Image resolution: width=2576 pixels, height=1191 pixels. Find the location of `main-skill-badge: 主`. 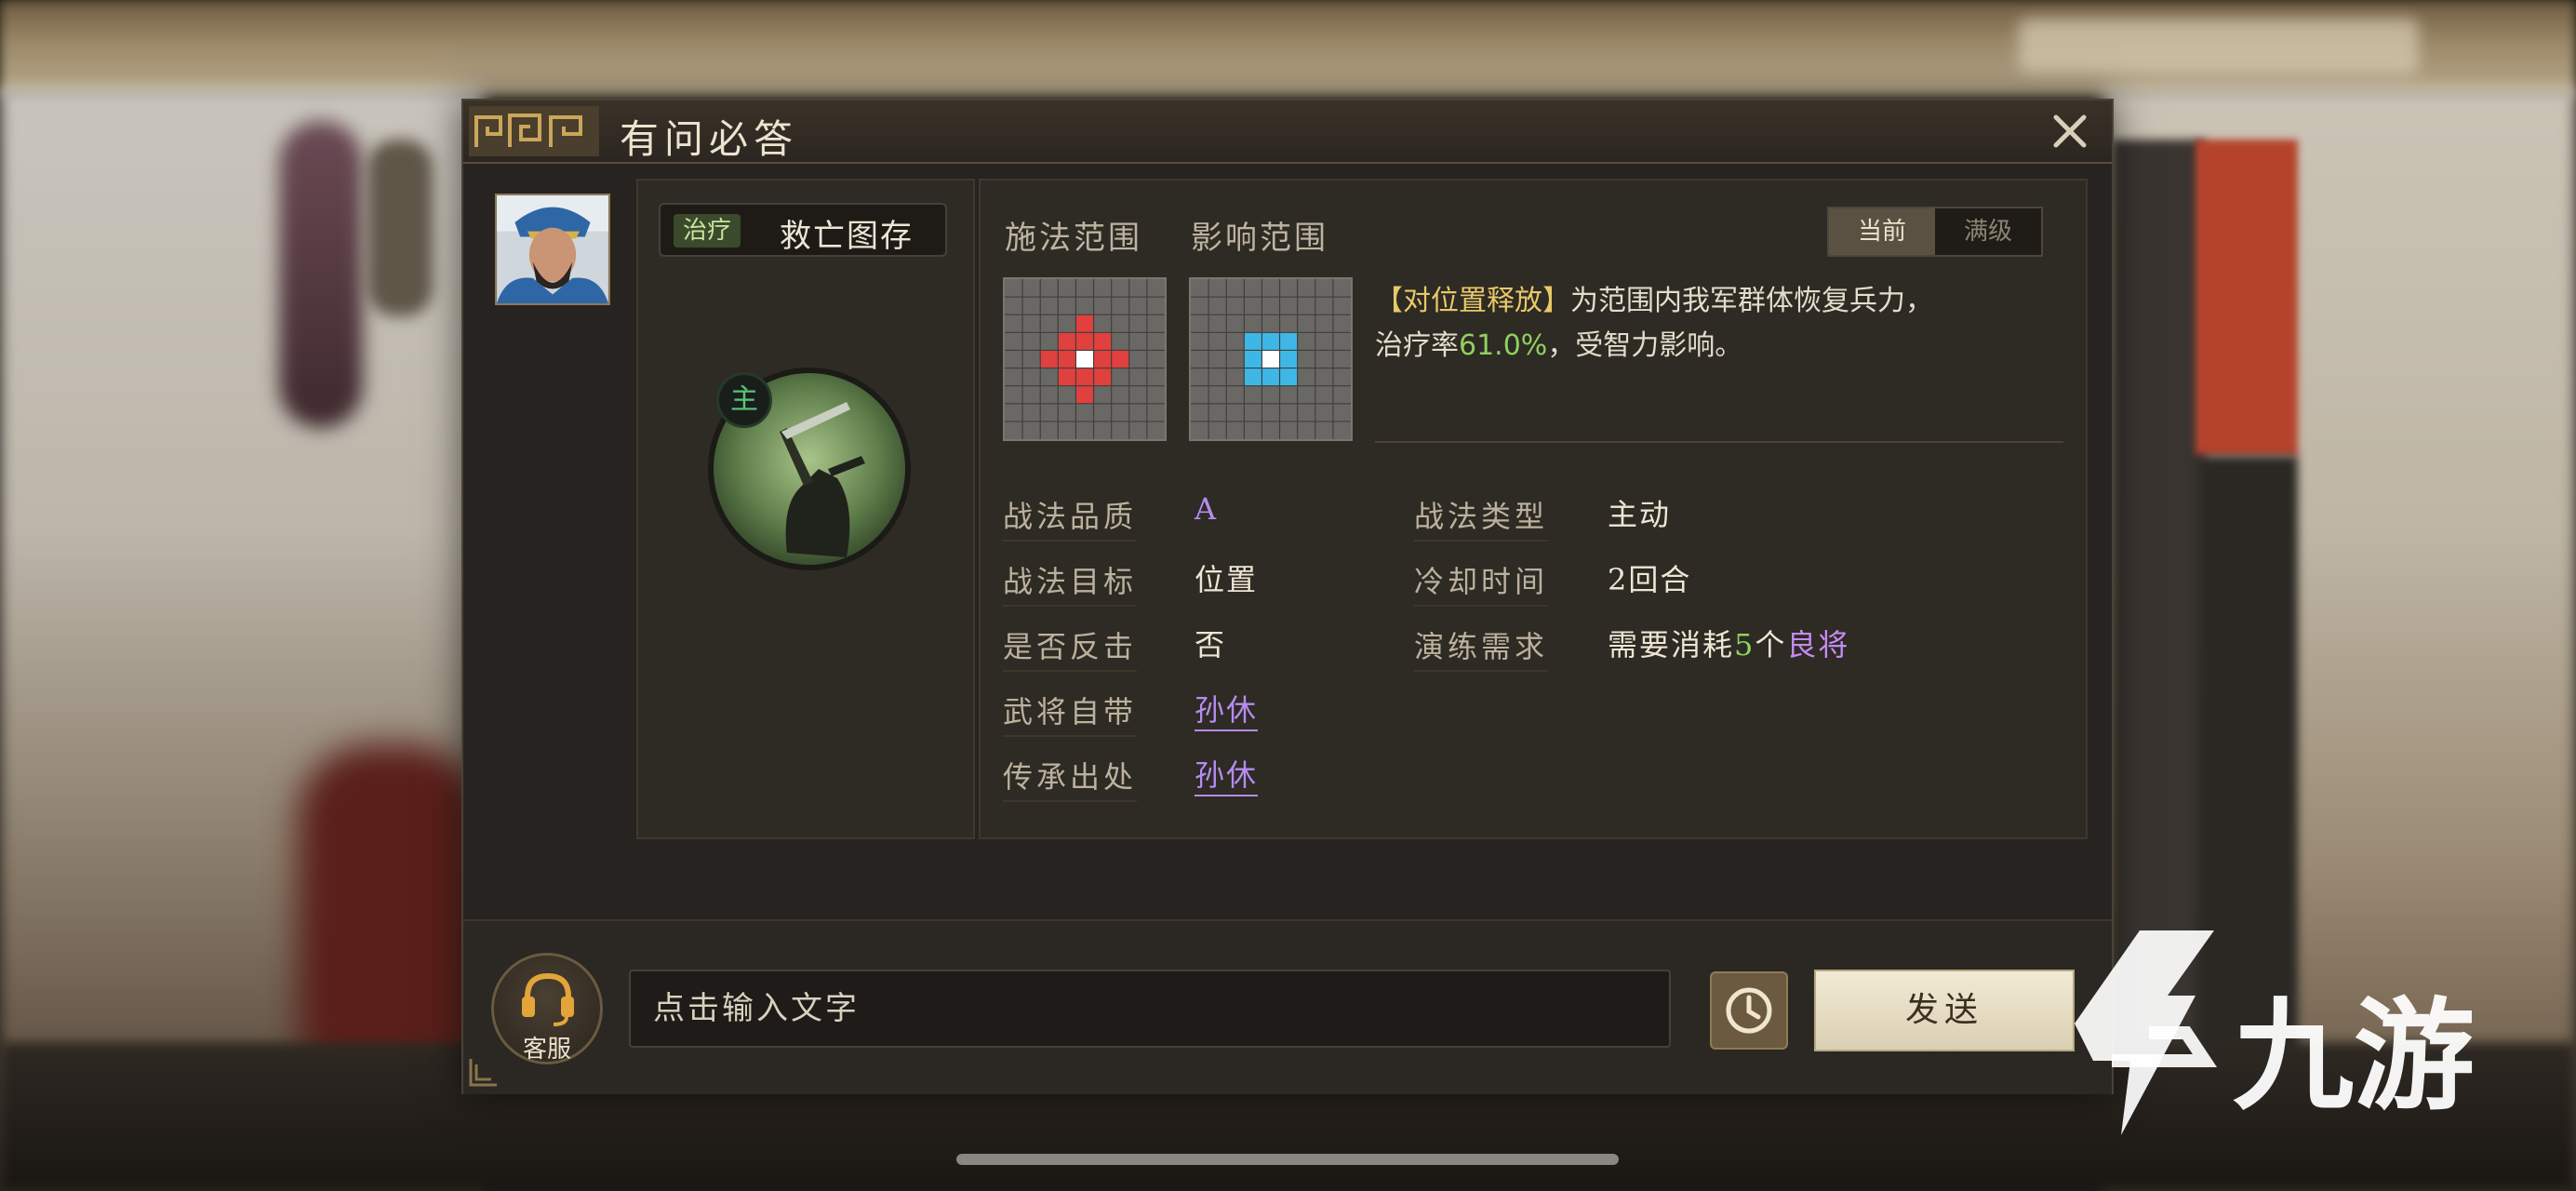

main-skill-badge: 主 is located at coordinates (744, 400).